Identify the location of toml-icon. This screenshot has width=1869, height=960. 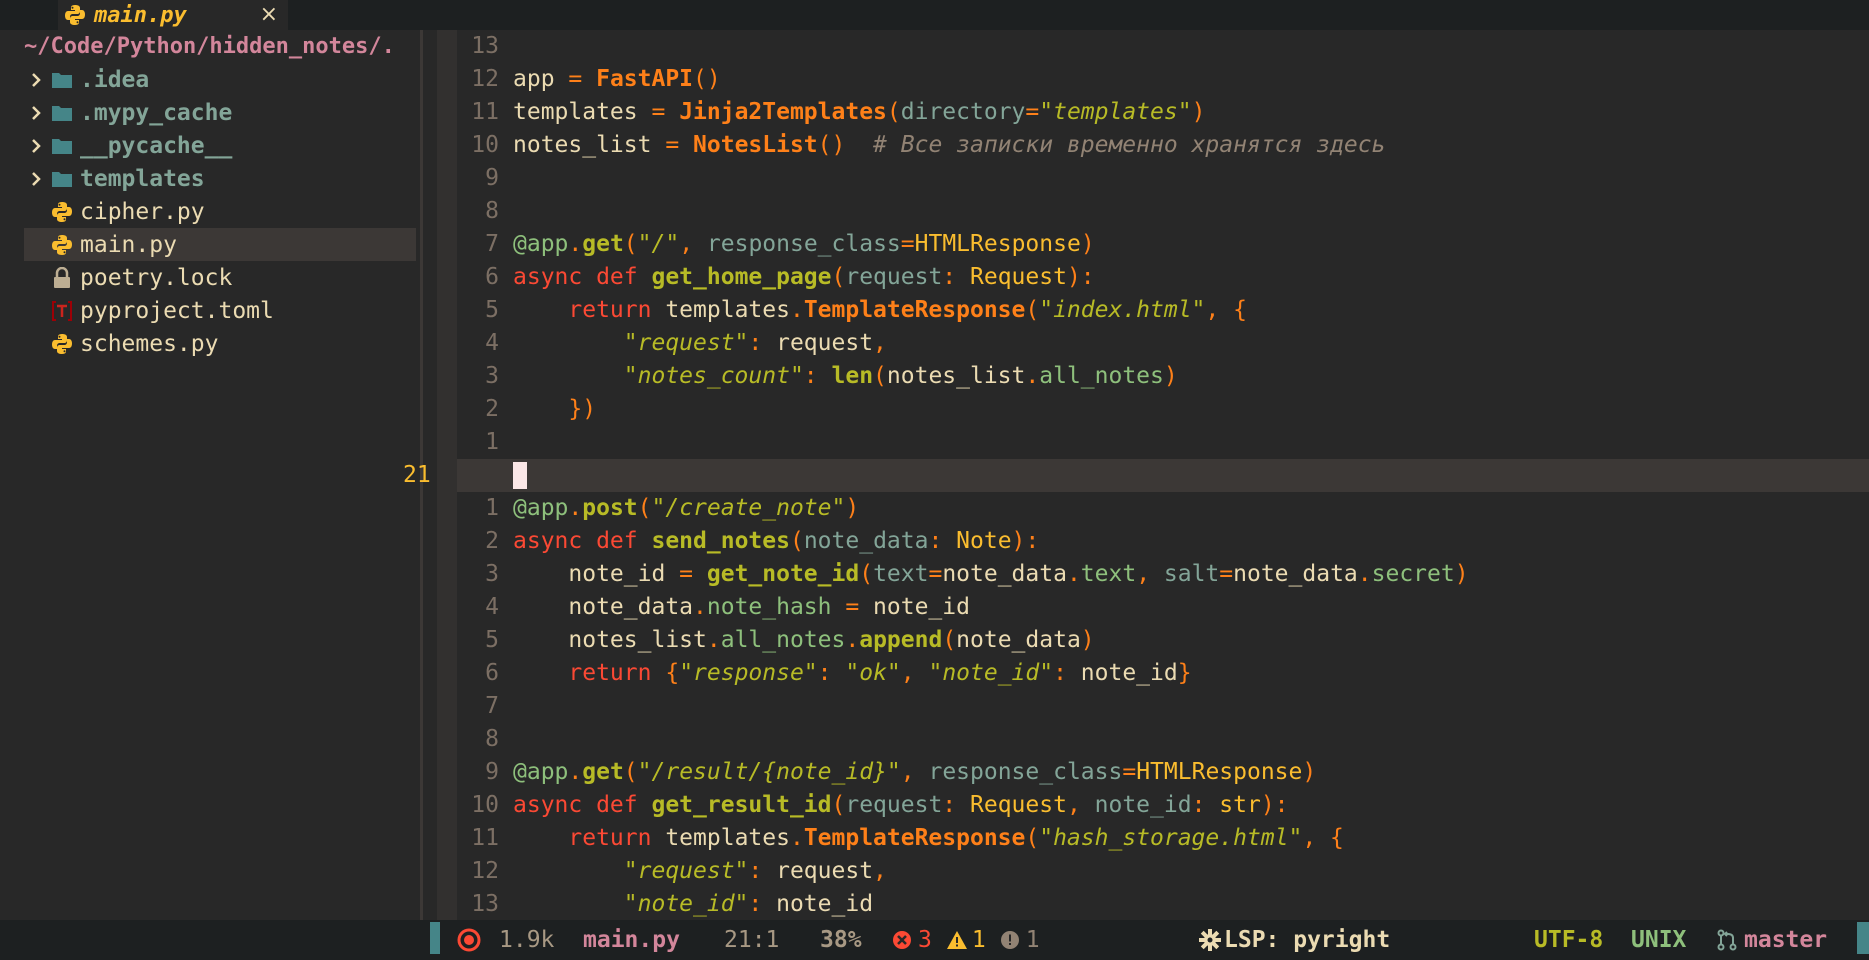
(62, 311).